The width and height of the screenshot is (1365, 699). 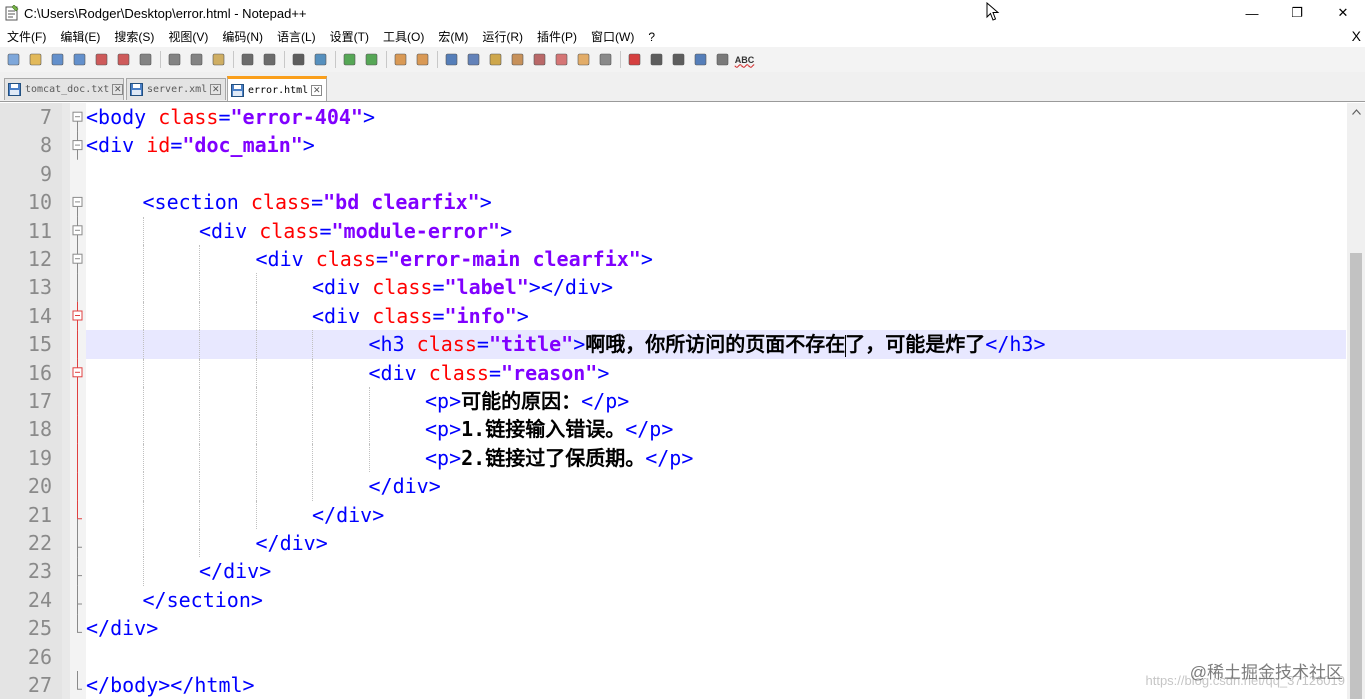 I want to click on line-number: 20, so click(x=39, y=486).